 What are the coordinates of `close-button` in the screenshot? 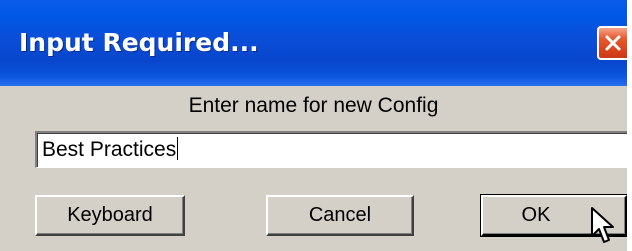 It's located at (612, 43).